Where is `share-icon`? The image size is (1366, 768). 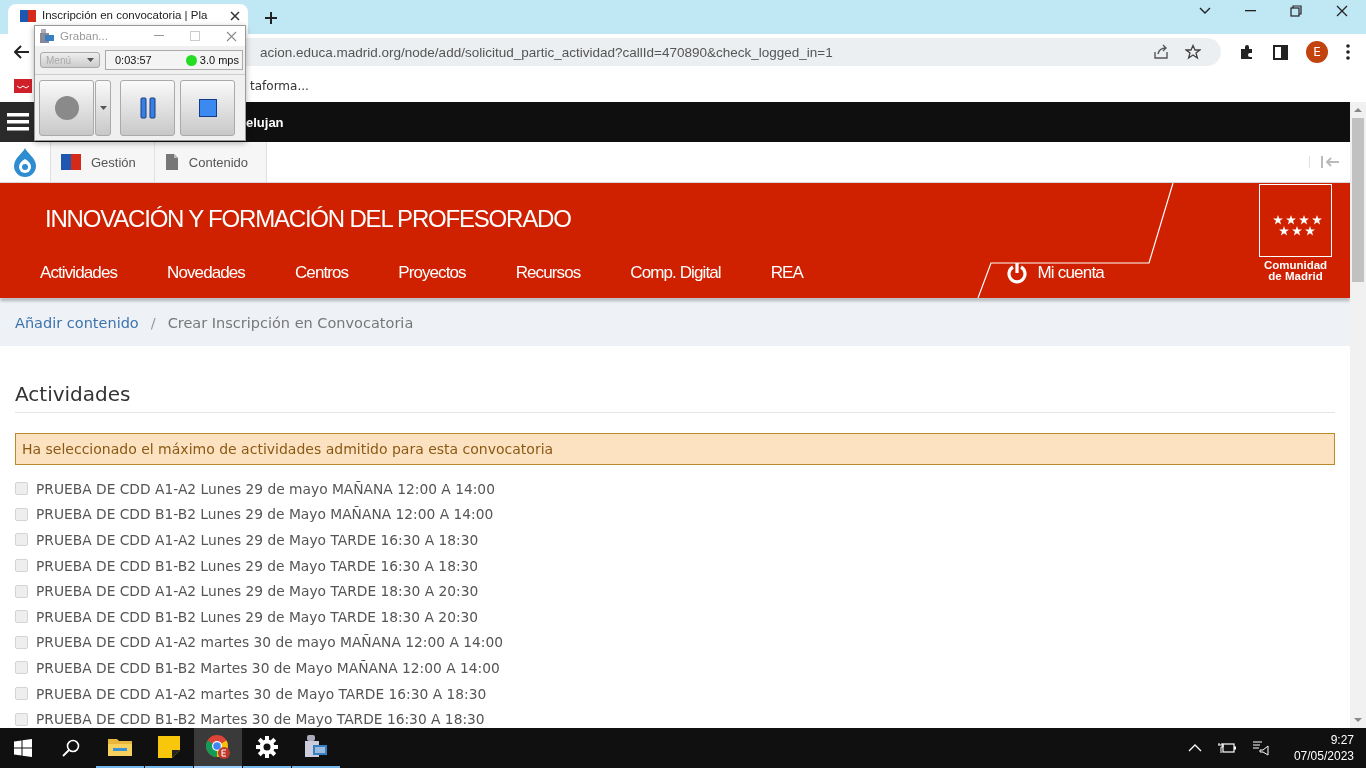
share-icon is located at coordinates (1161, 52).